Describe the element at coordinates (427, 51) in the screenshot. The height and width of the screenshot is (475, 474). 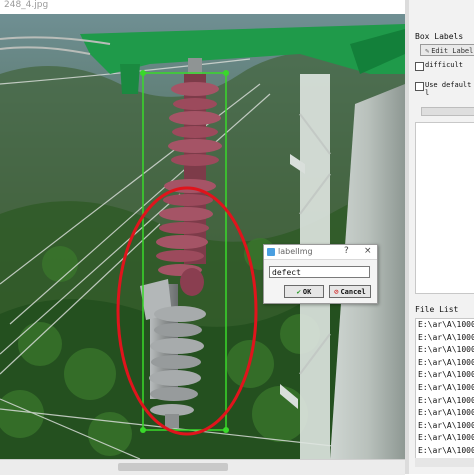
I see `pencil-icon: ✎` at that location.